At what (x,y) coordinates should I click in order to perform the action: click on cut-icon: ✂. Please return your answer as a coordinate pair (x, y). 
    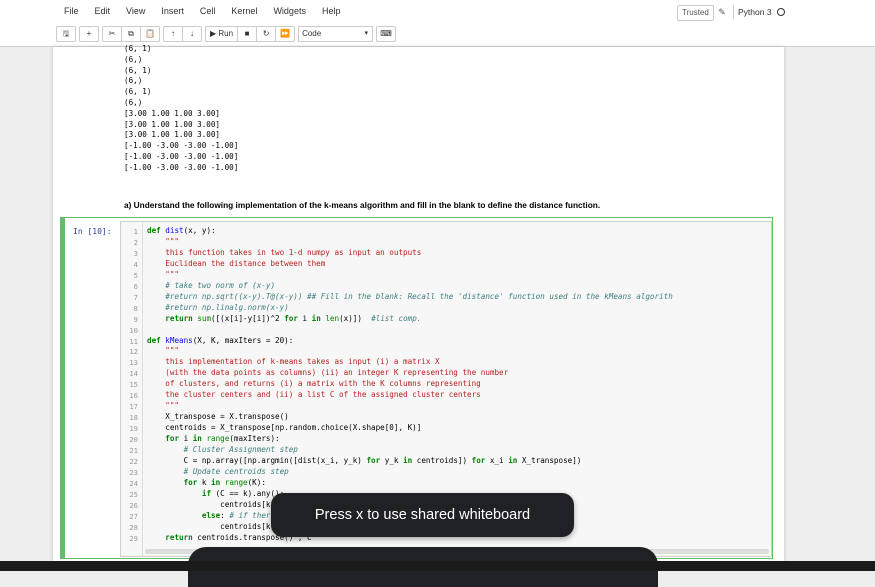
    Looking at the image, I should click on (112, 34).